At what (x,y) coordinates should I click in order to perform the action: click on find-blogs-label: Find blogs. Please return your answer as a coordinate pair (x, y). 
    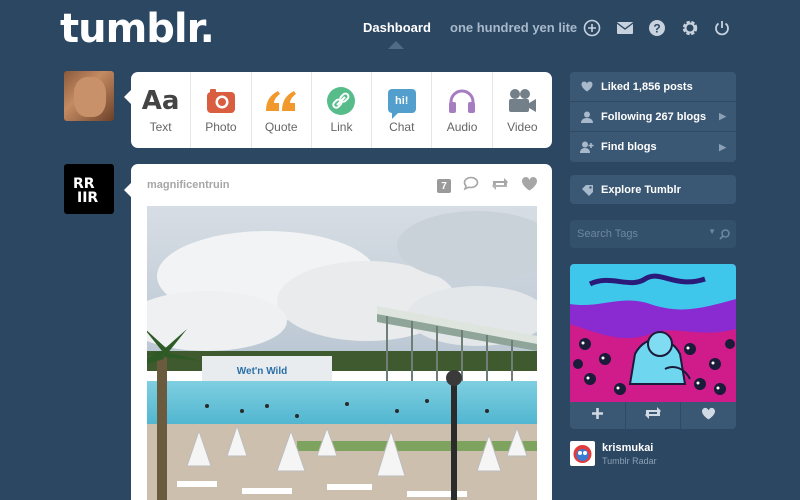
    Looking at the image, I should click on (629, 147).